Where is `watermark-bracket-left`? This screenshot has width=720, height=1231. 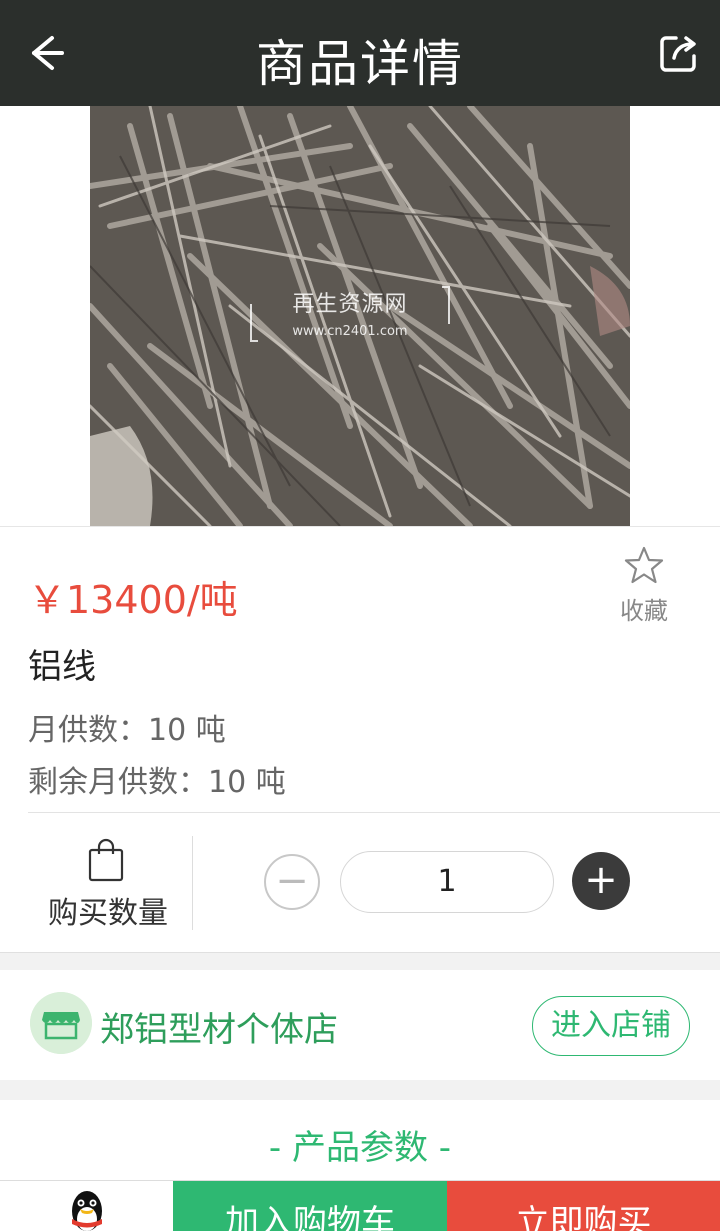 watermark-bracket-left is located at coordinates (254, 323).